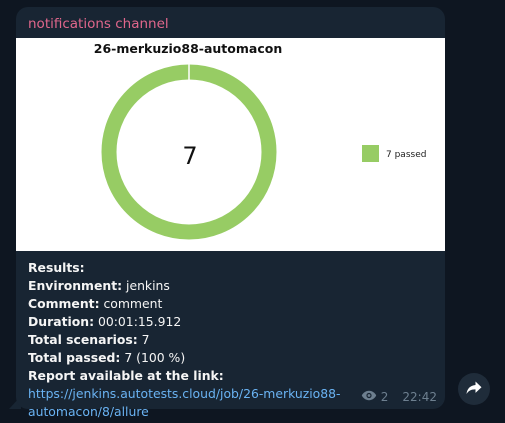 This screenshot has height=423, width=505. I want to click on channel-name: notifications channel, so click(98, 24).